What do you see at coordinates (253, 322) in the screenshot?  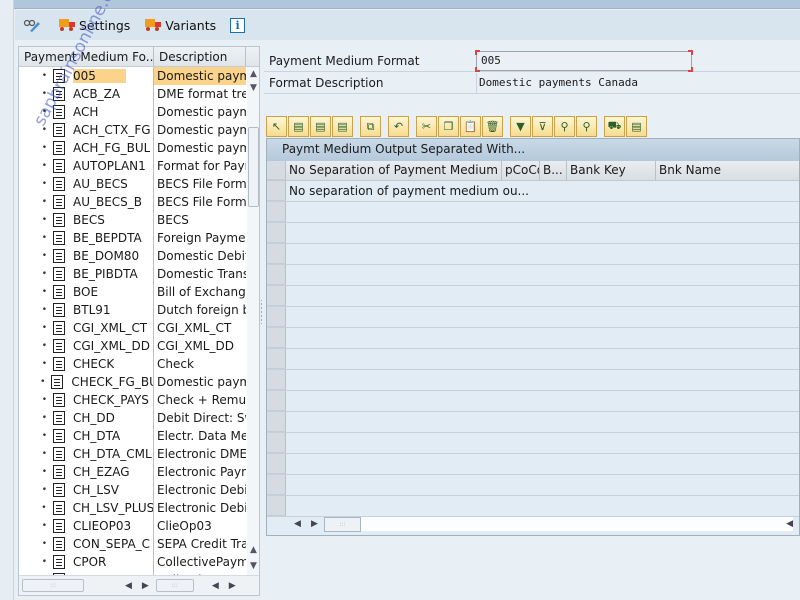 I see `tree-vertical-scrollbar: ▲ ▼ ▲ ▼` at bounding box center [253, 322].